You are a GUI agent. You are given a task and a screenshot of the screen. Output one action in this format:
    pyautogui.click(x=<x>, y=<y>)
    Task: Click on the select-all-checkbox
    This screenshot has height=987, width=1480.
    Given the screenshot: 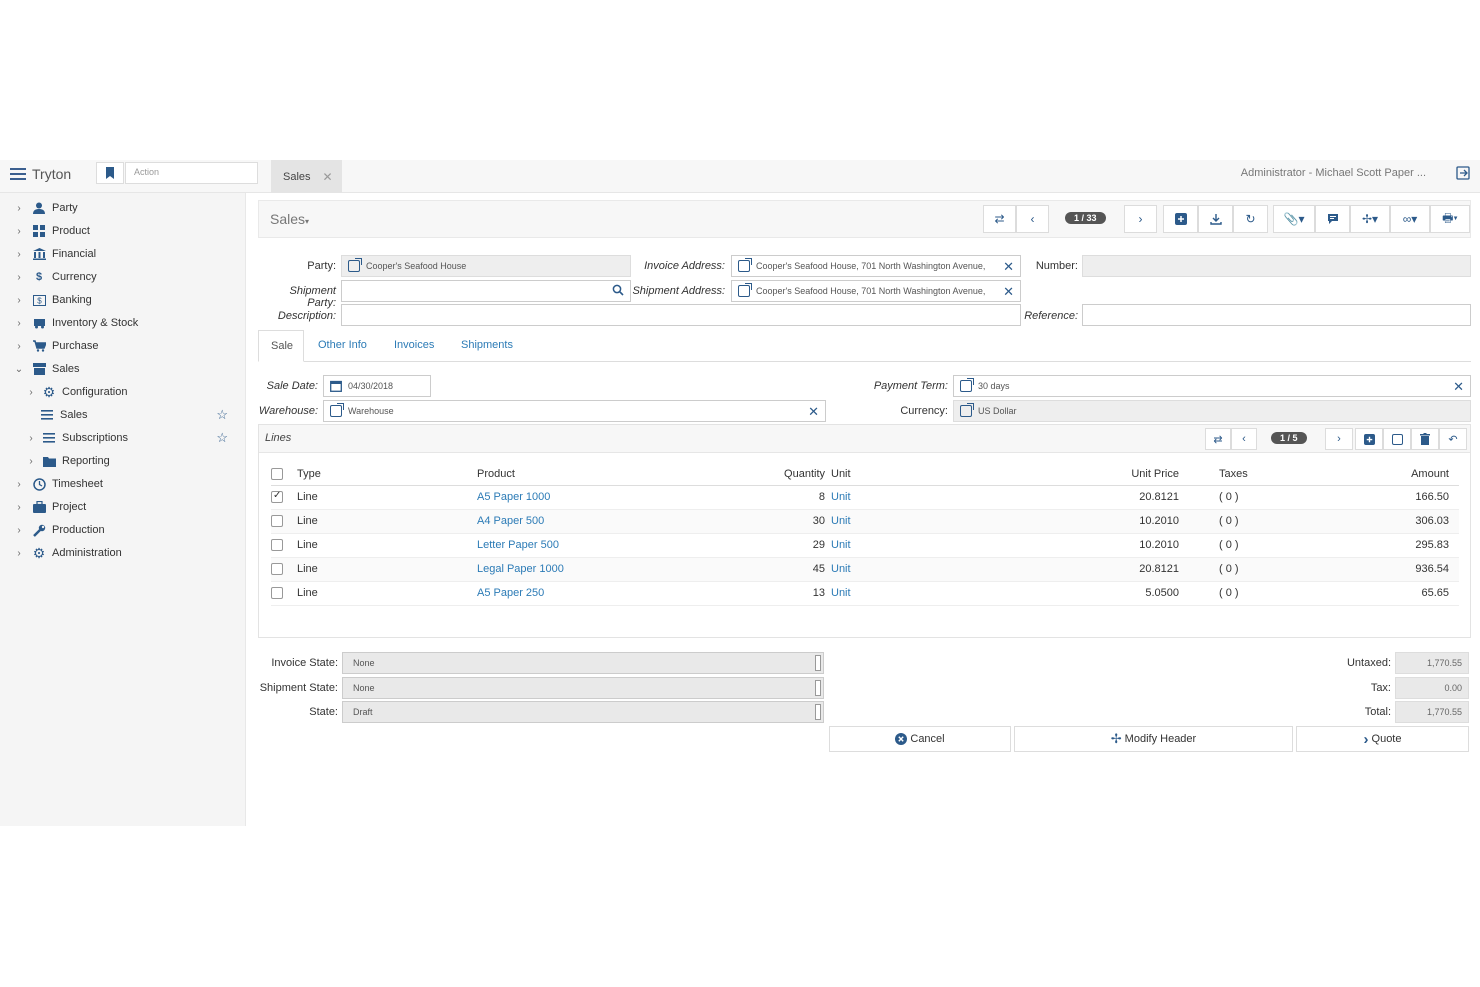 What is the action you would take?
    pyautogui.click(x=277, y=473)
    